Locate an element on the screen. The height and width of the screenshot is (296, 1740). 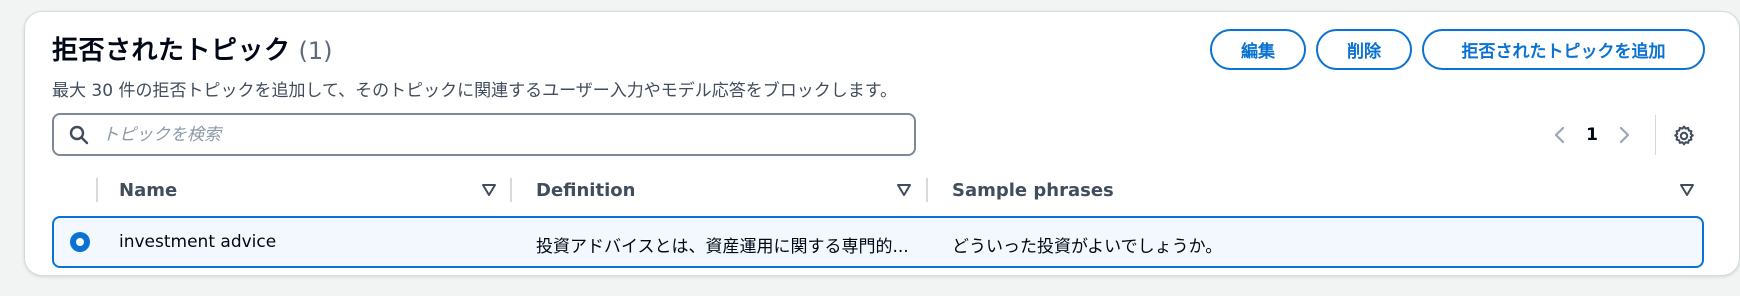
panel-header: 拒否されたトピック (1) is located at coordinates (192, 48).